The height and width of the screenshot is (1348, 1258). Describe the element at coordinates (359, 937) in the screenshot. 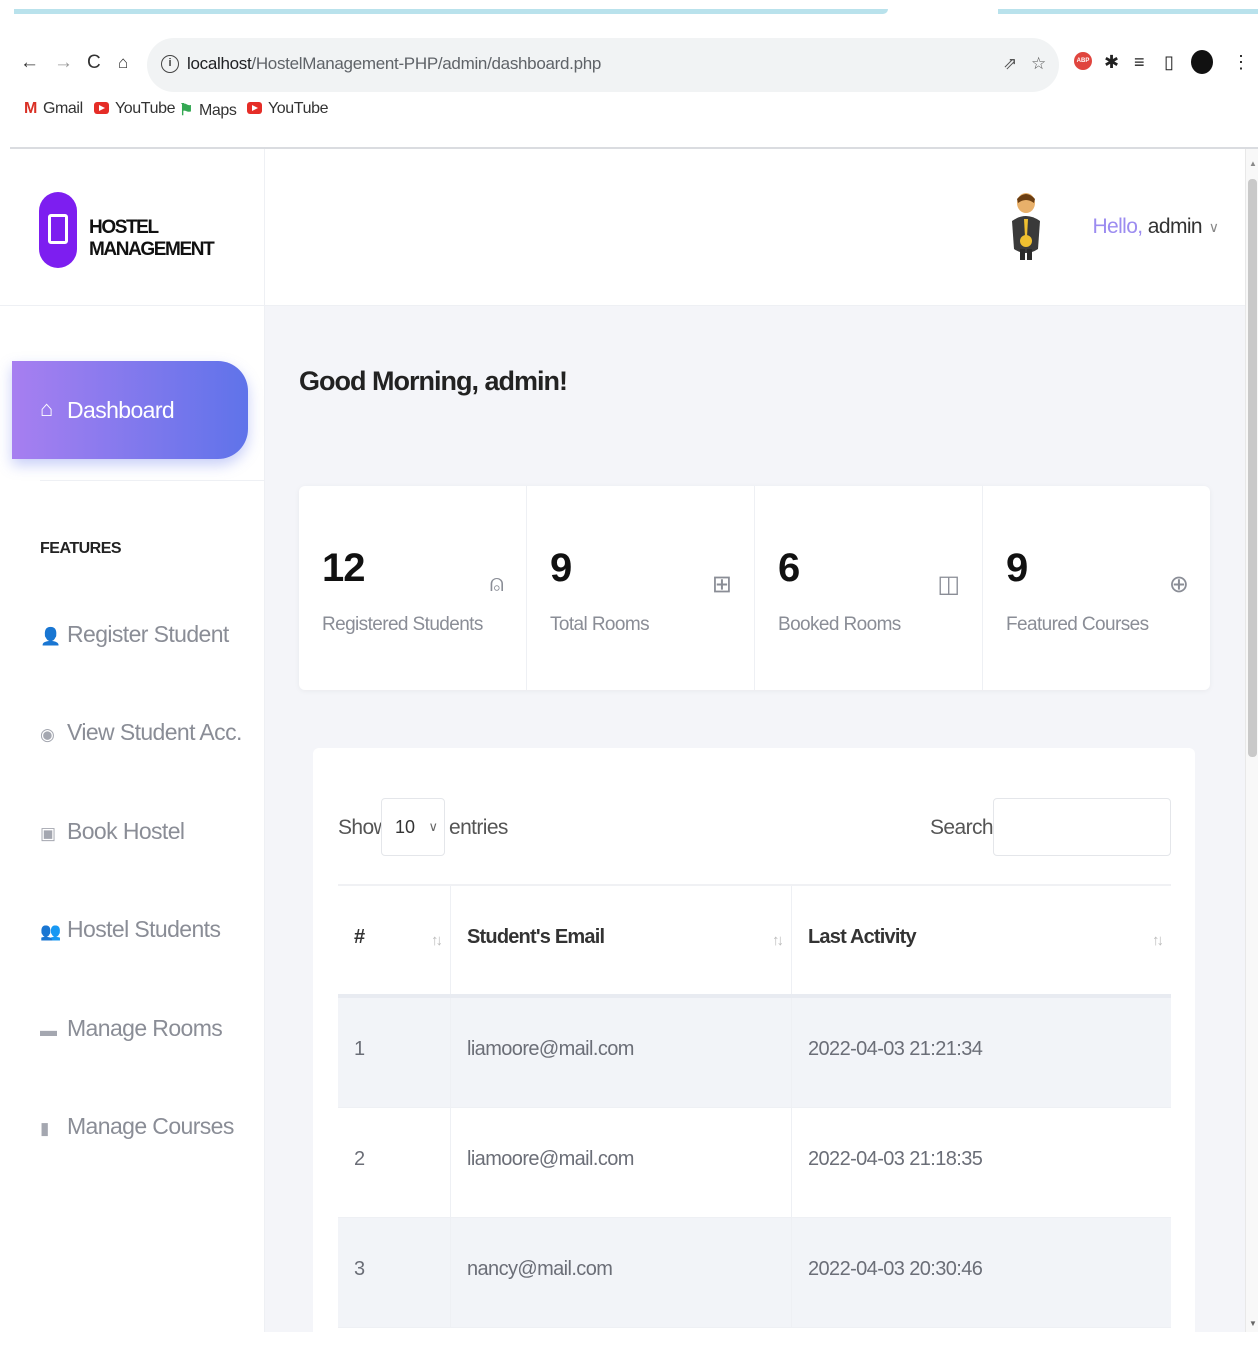

I see `column-header-label: #` at that location.